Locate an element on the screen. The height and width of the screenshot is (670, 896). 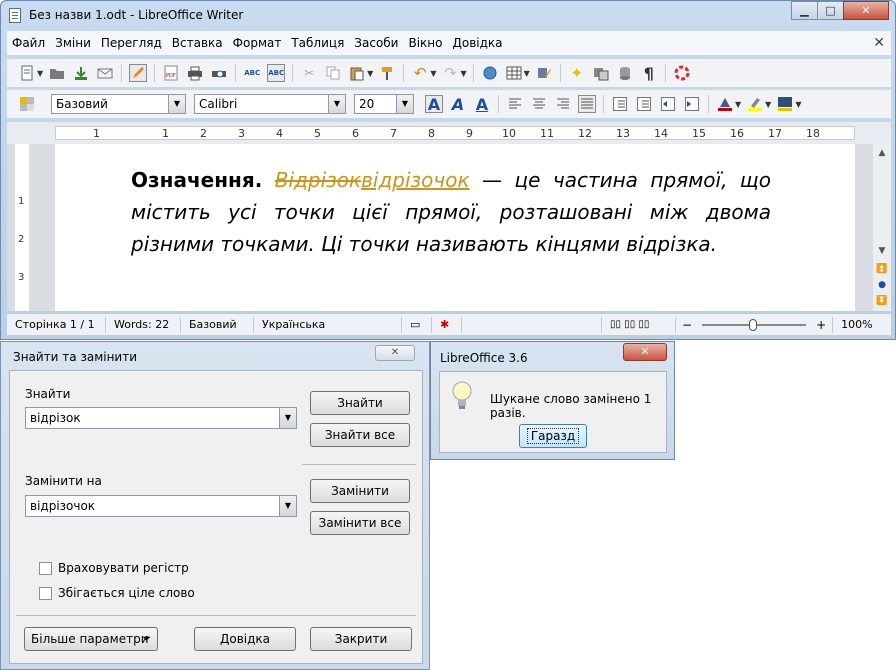
background-color-icon is located at coordinates (785, 104).